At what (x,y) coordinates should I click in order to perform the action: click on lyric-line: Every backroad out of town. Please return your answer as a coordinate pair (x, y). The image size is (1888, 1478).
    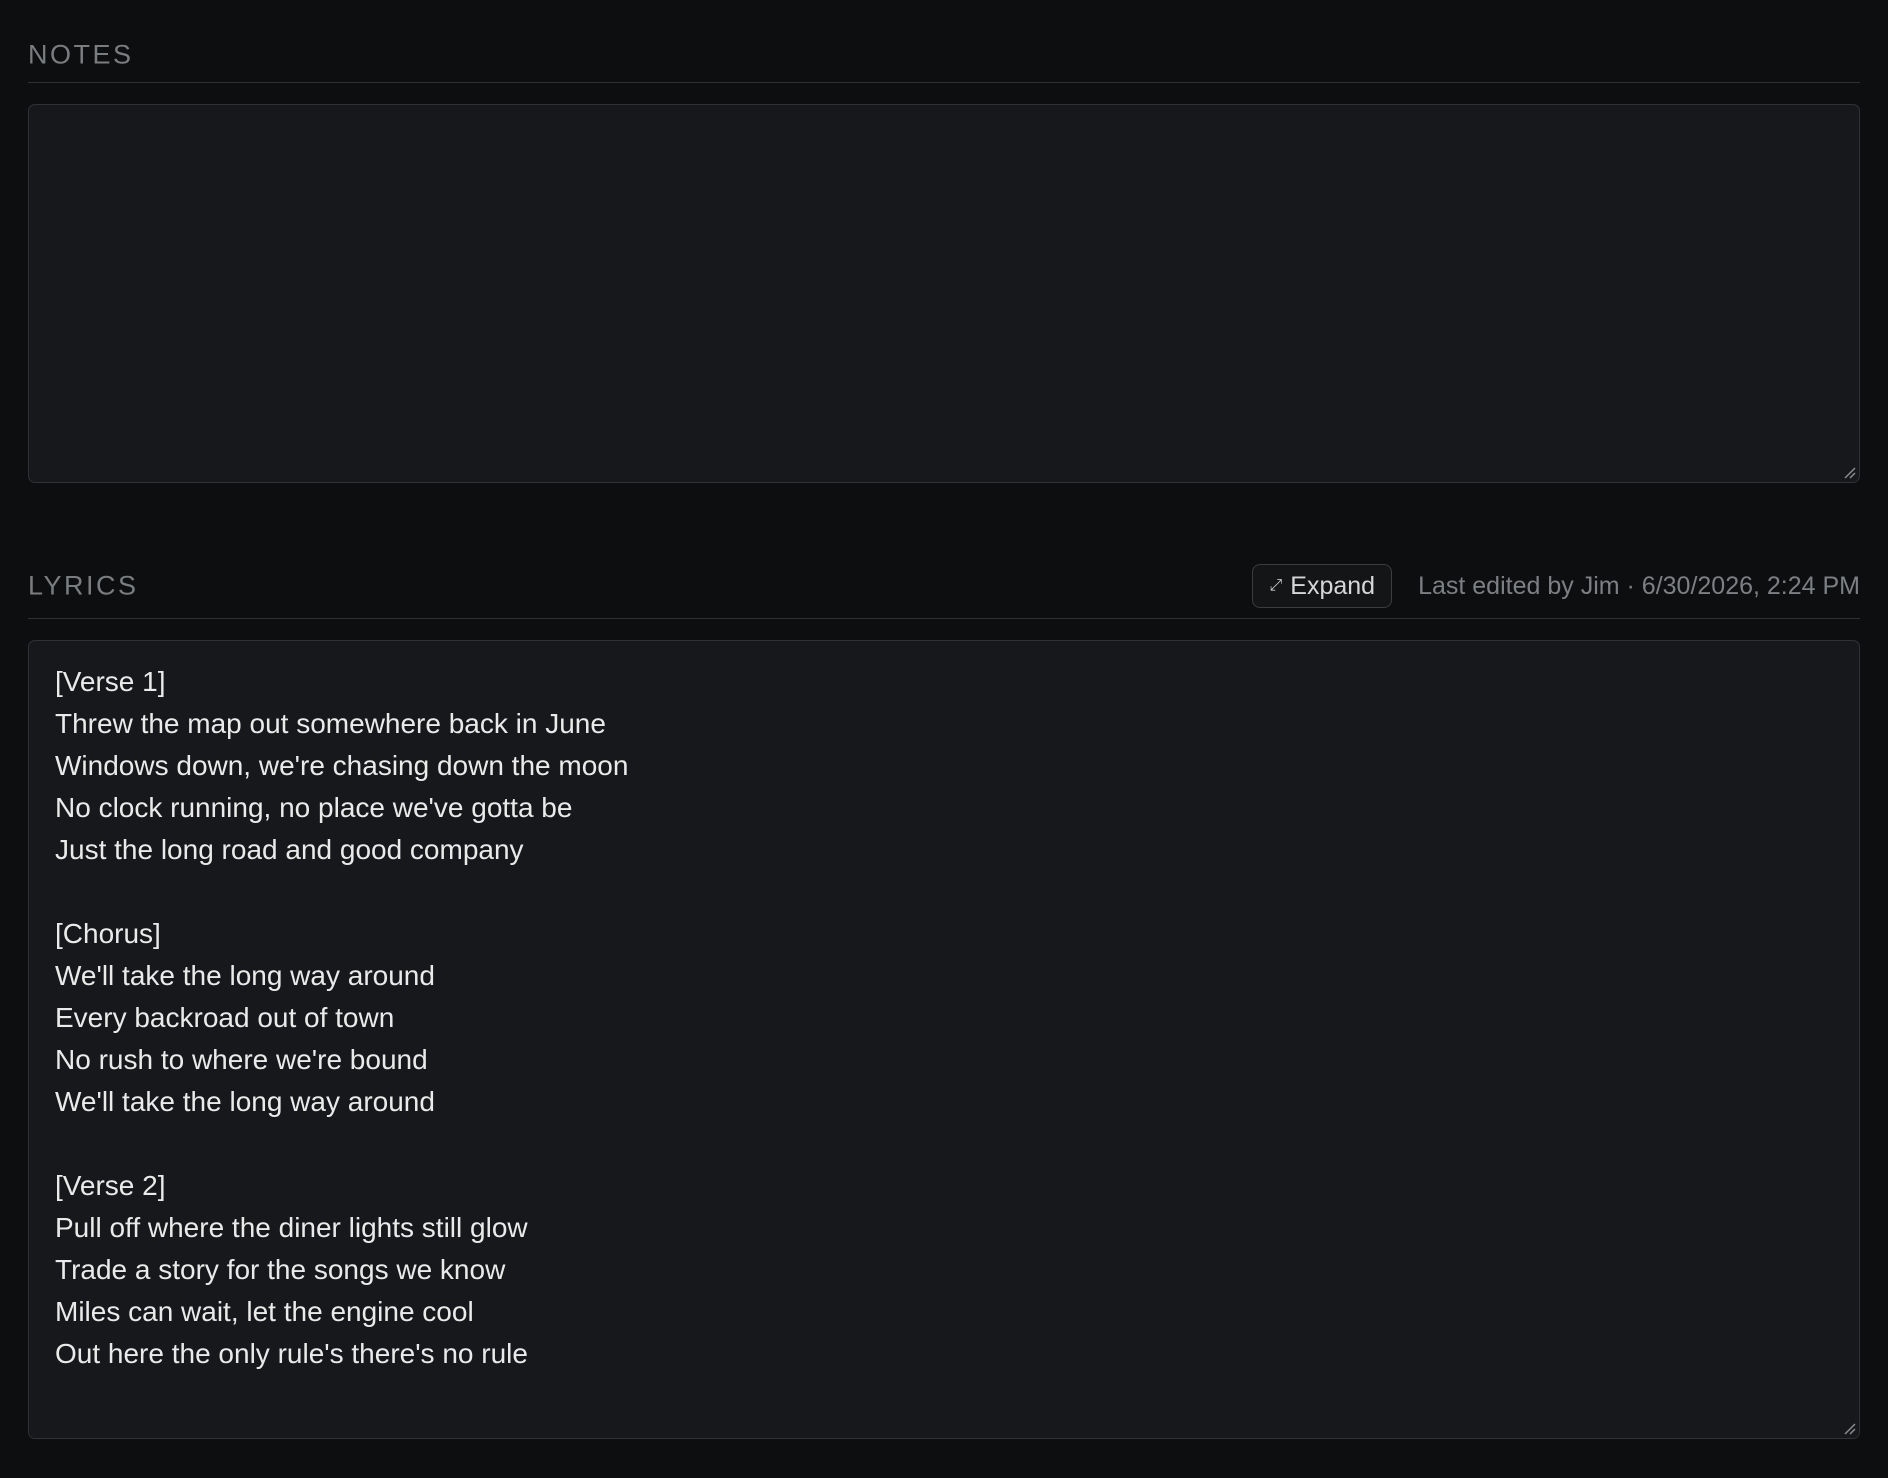
    Looking at the image, I should click on (225, 1017).